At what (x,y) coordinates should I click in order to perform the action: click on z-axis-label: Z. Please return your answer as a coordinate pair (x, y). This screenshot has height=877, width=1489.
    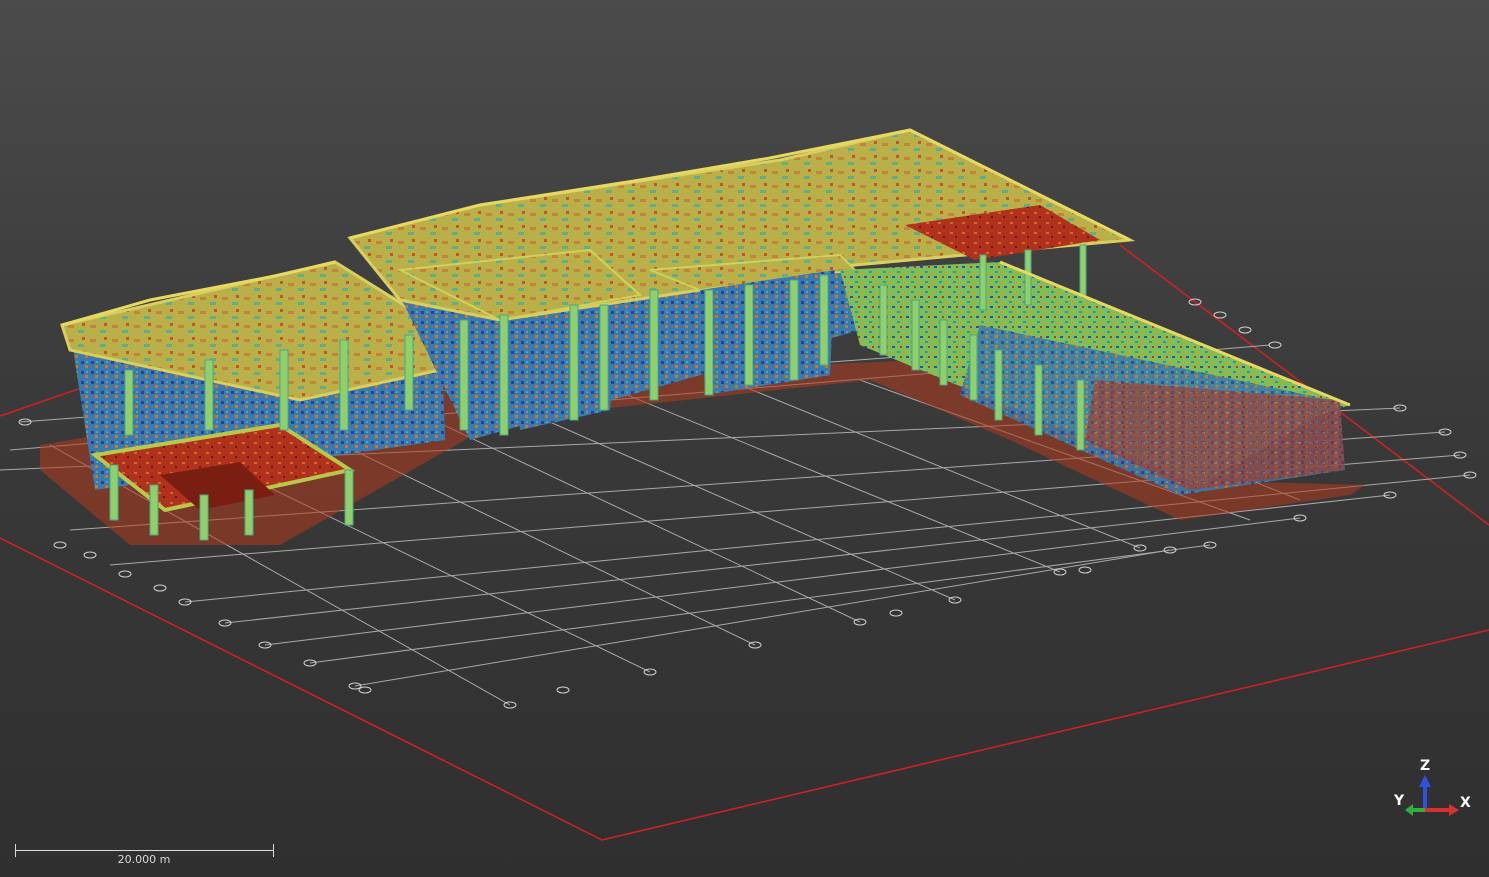
    Looking at the image, I should click on (1425, 766).